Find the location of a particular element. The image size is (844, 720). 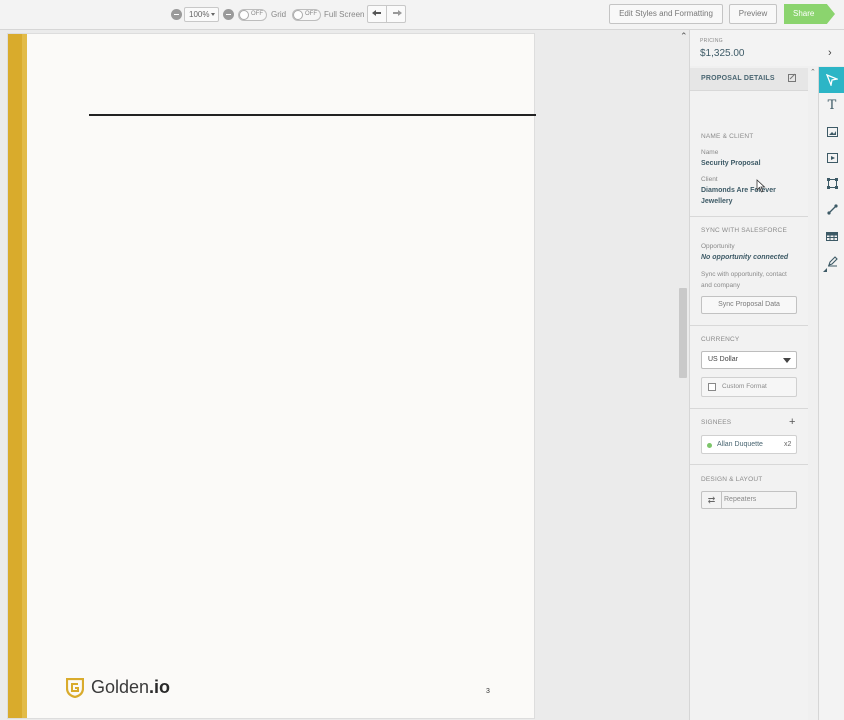

opportunity-label: Opportunity is located at coordinates (718, 246).